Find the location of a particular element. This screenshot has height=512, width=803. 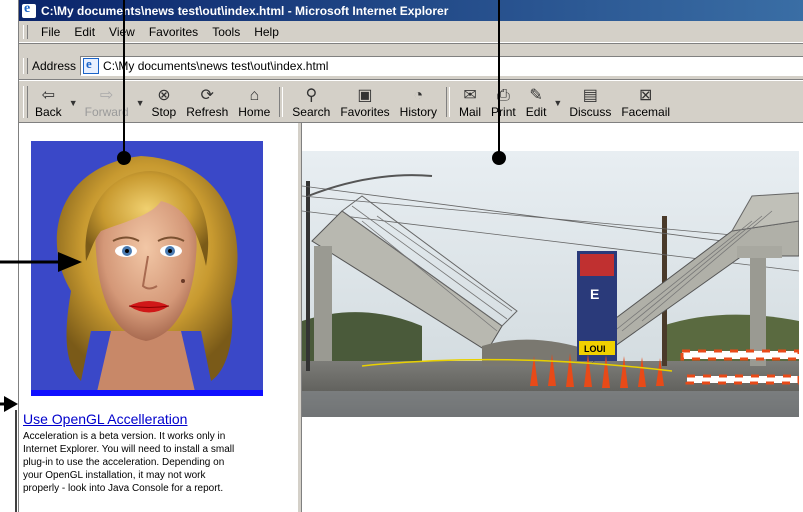

menu-view: View is located at coordinates (122, 32).